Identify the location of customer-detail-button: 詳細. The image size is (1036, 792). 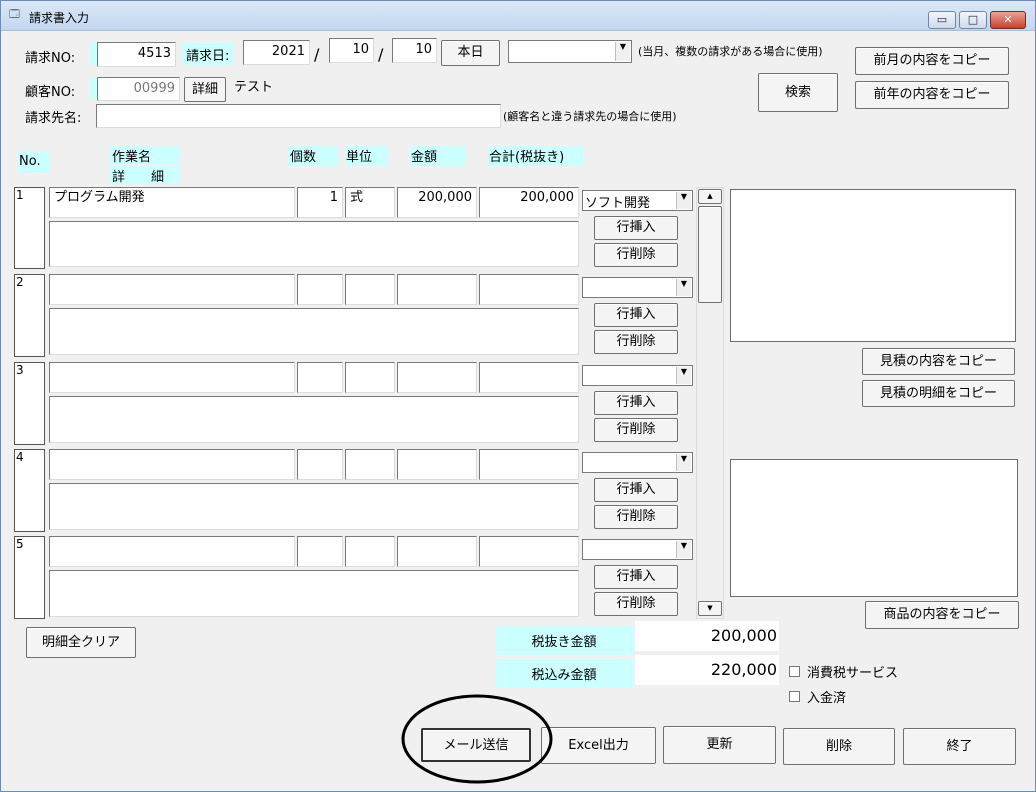
(205, 89).